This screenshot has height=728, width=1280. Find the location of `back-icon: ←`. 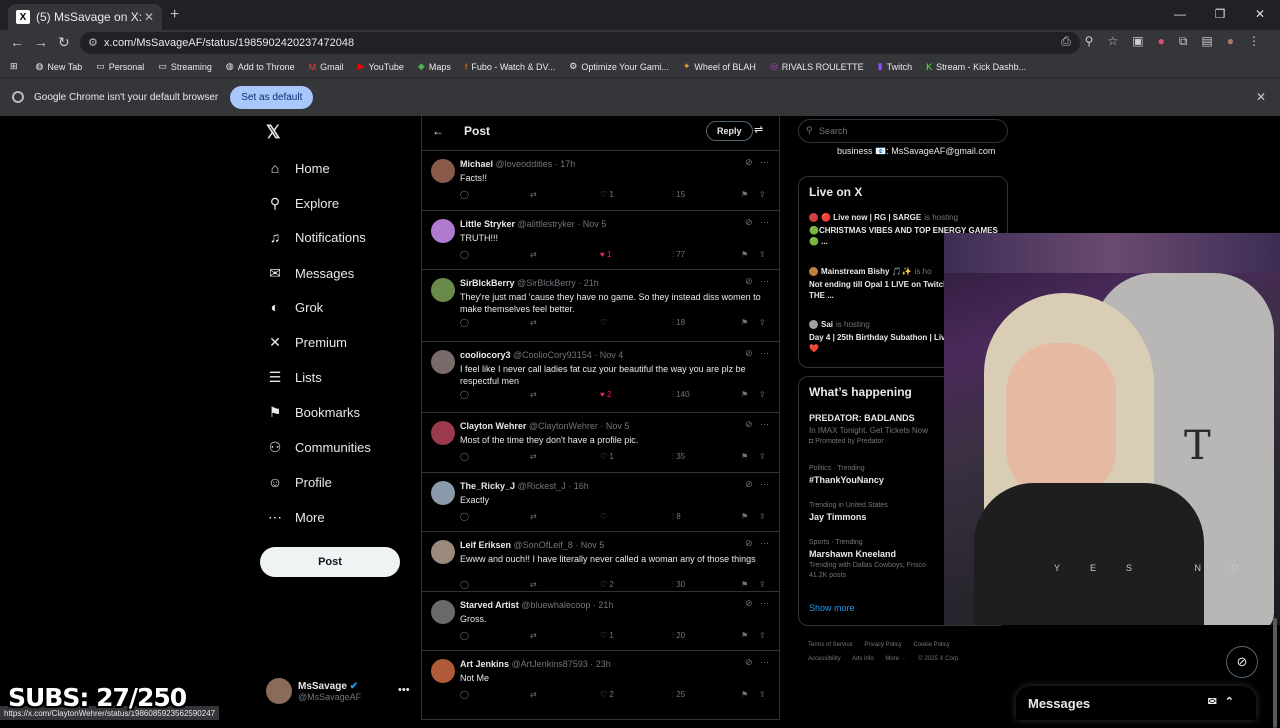

back-icon: ← is located at coordinates (17, 42).